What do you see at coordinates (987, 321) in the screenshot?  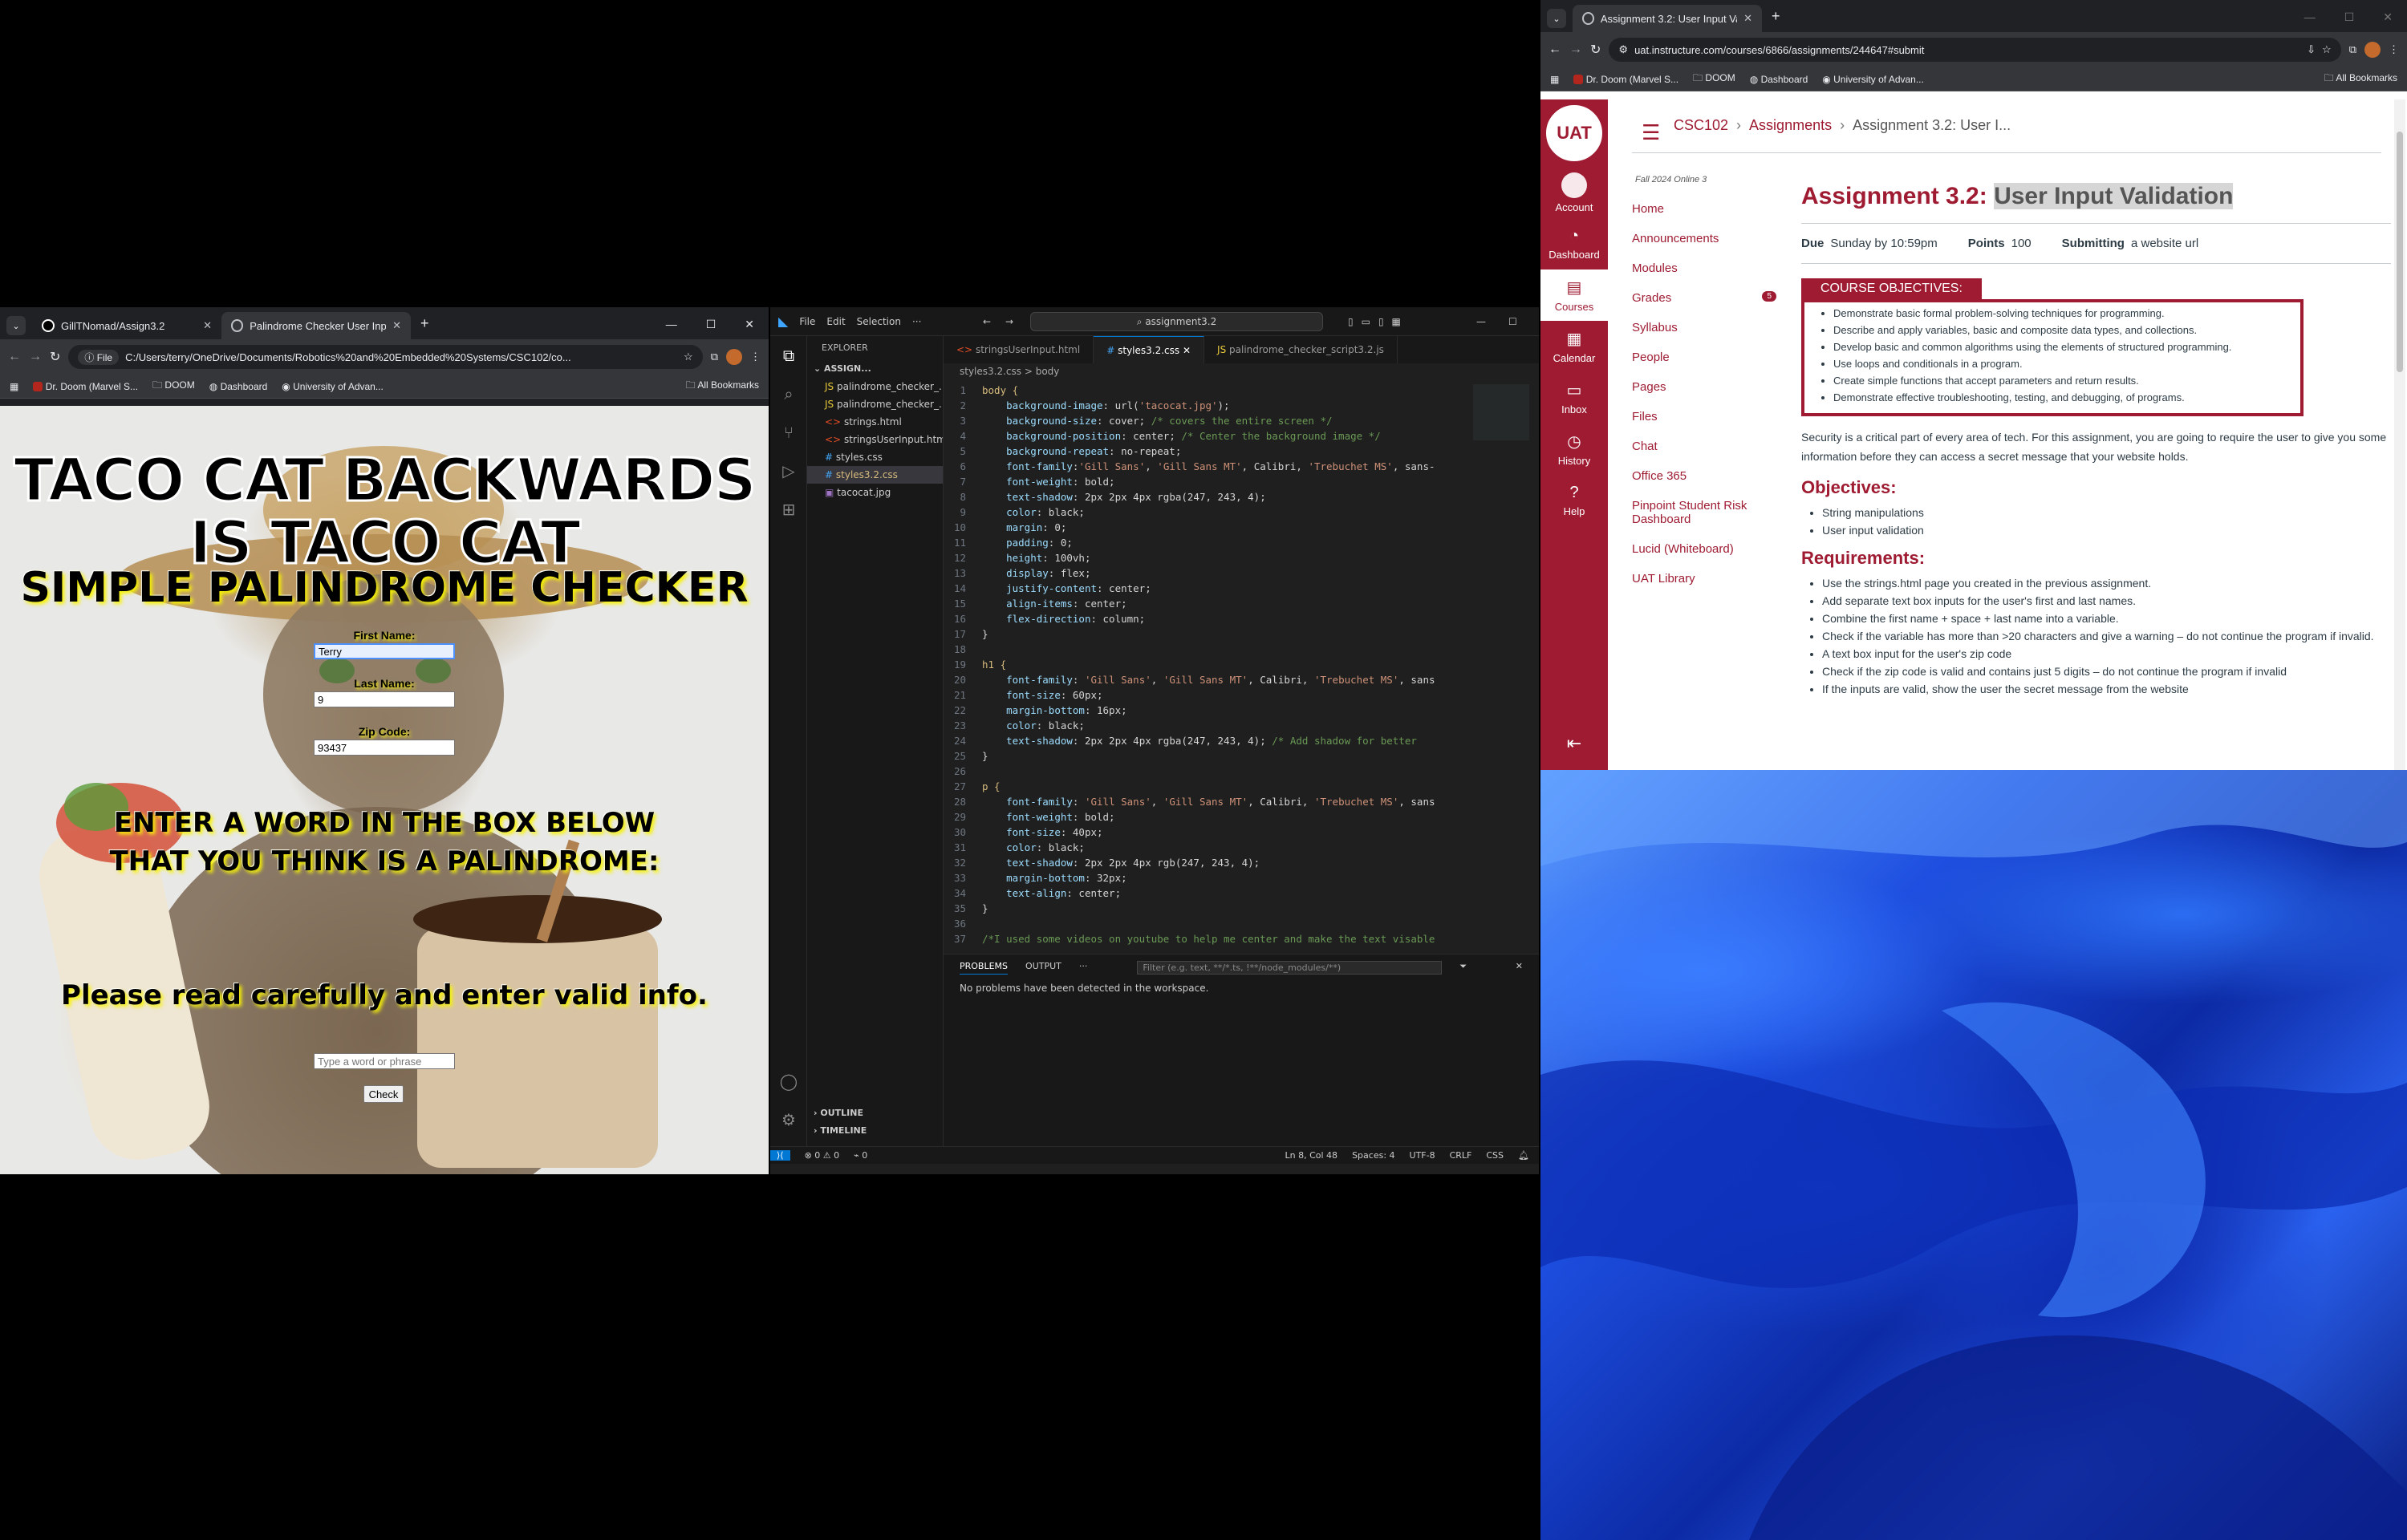 I see `nav-back-icon: ←` at bounding box center [987, 321].